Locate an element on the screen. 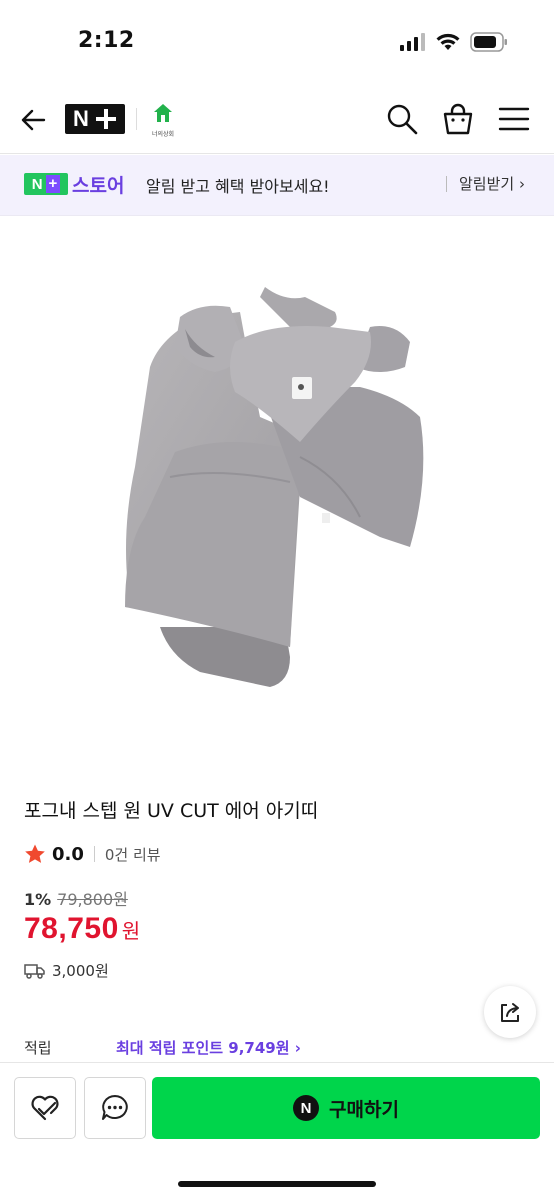 The height and width of the screenshot is (1200, 554). rating-divider is located at coordinates (94, 854).